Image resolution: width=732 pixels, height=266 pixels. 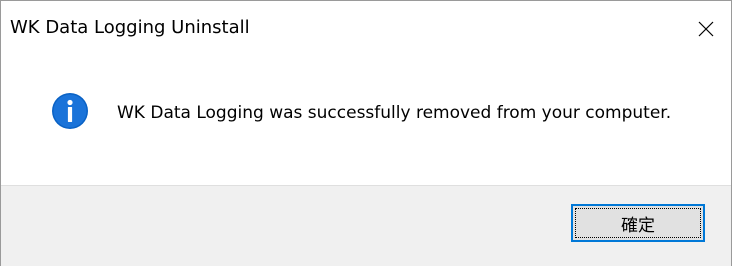 I want to click on close-button, so click(x=706, y=29).